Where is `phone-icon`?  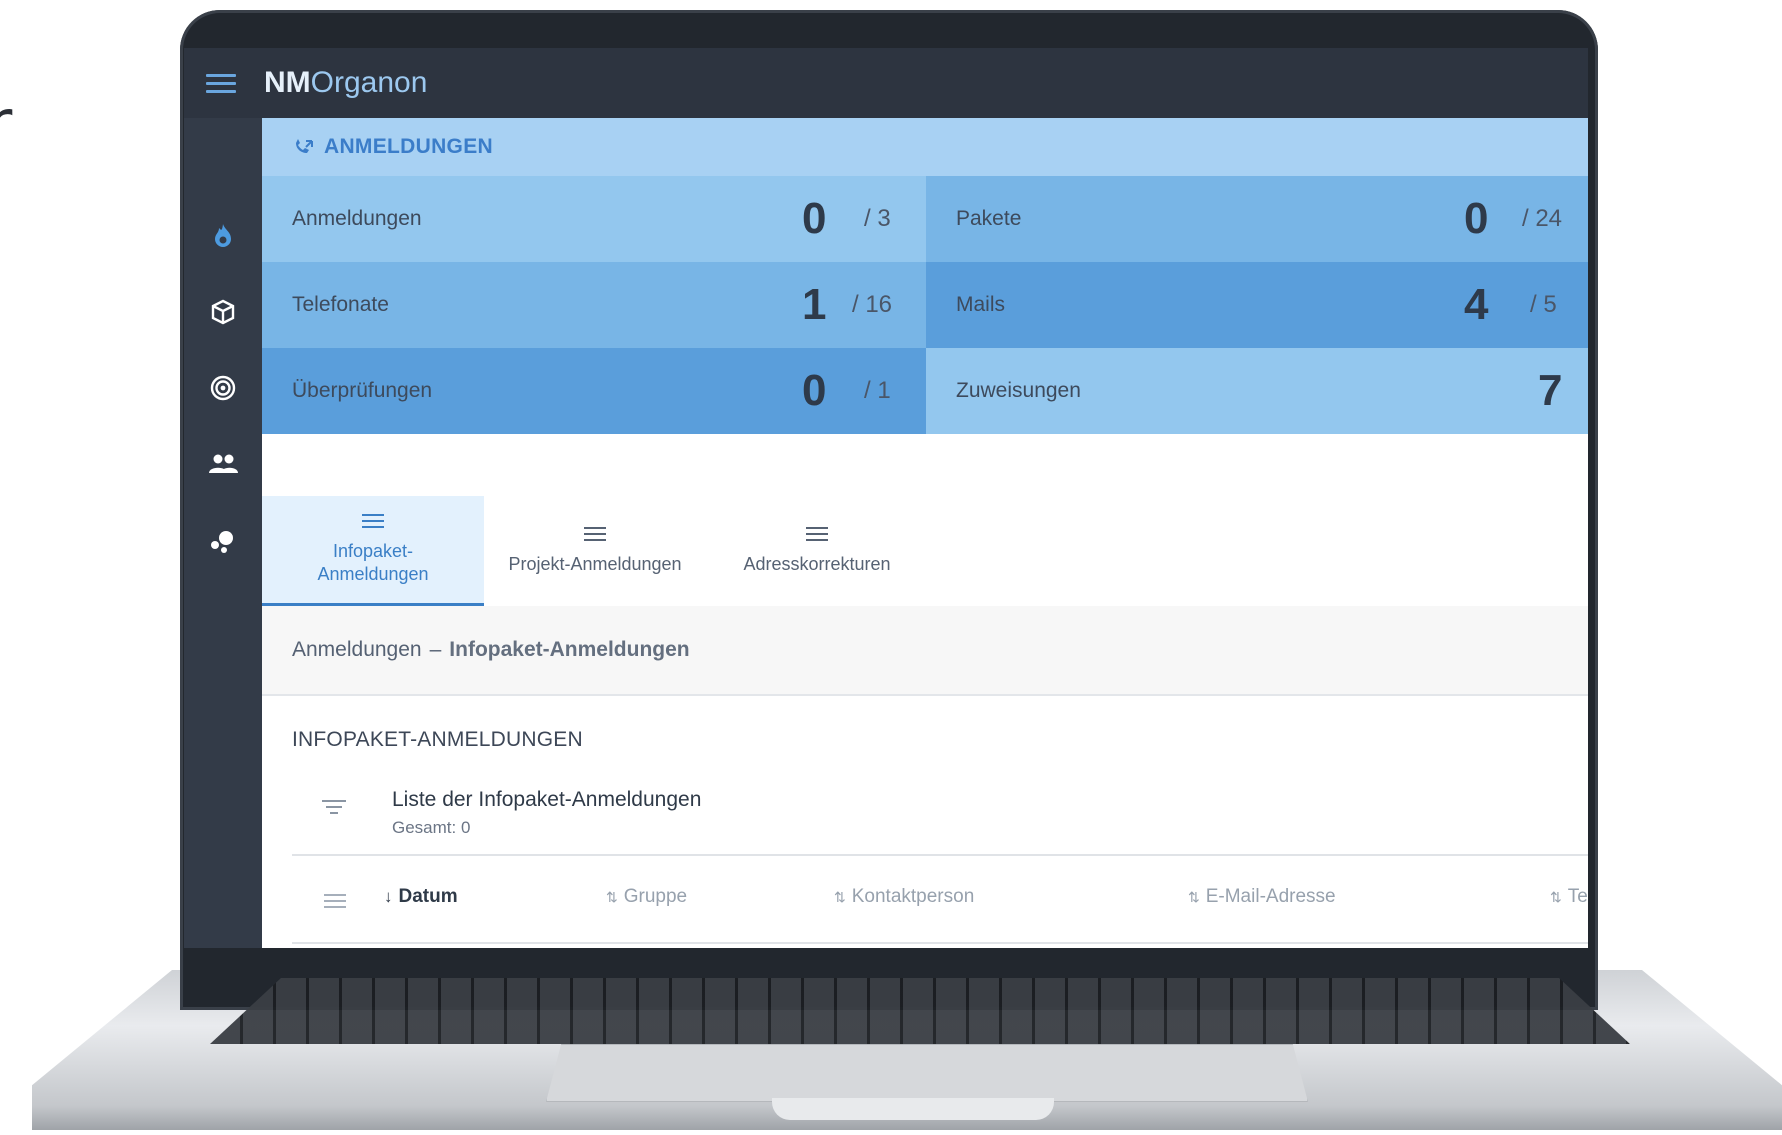
phone-icon is located at coordinates (304, 146).